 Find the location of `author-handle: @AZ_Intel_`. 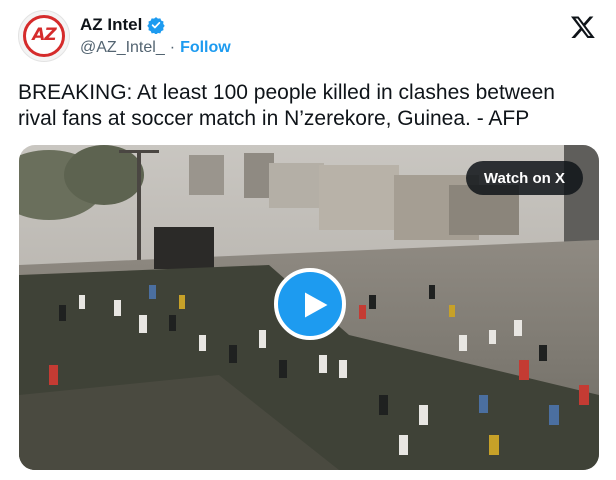

author-handle: @AZ_Intel_ is located at coordinates (122, 48).